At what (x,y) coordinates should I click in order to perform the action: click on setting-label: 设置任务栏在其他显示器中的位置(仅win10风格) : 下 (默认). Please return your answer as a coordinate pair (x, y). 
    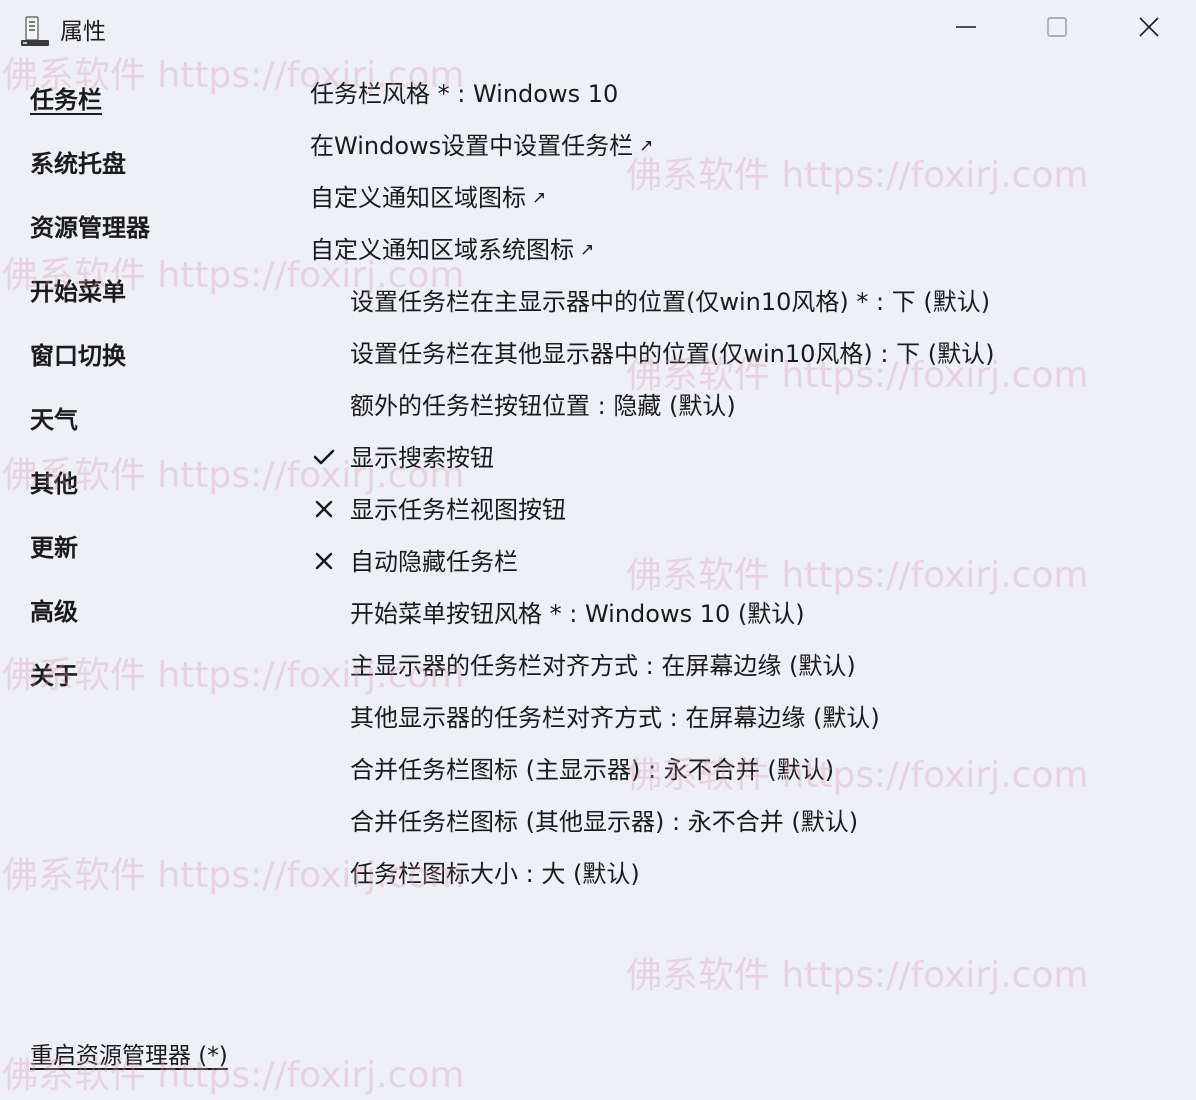
    Looking at the image, I should click on (672, 354).